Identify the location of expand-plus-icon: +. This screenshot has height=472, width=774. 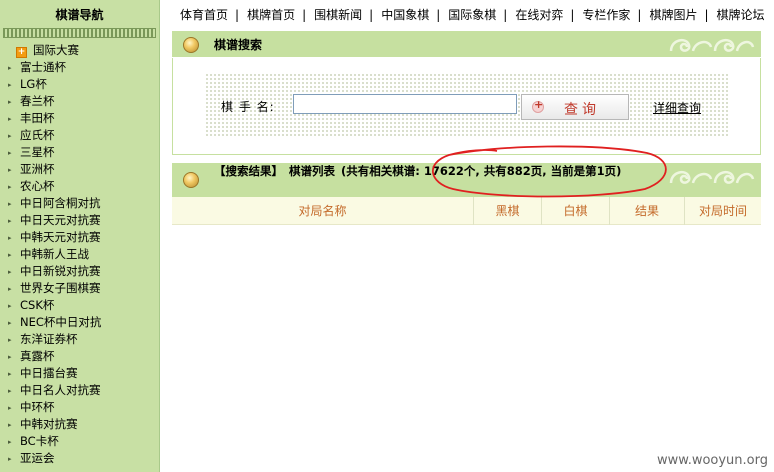
(21, 52).